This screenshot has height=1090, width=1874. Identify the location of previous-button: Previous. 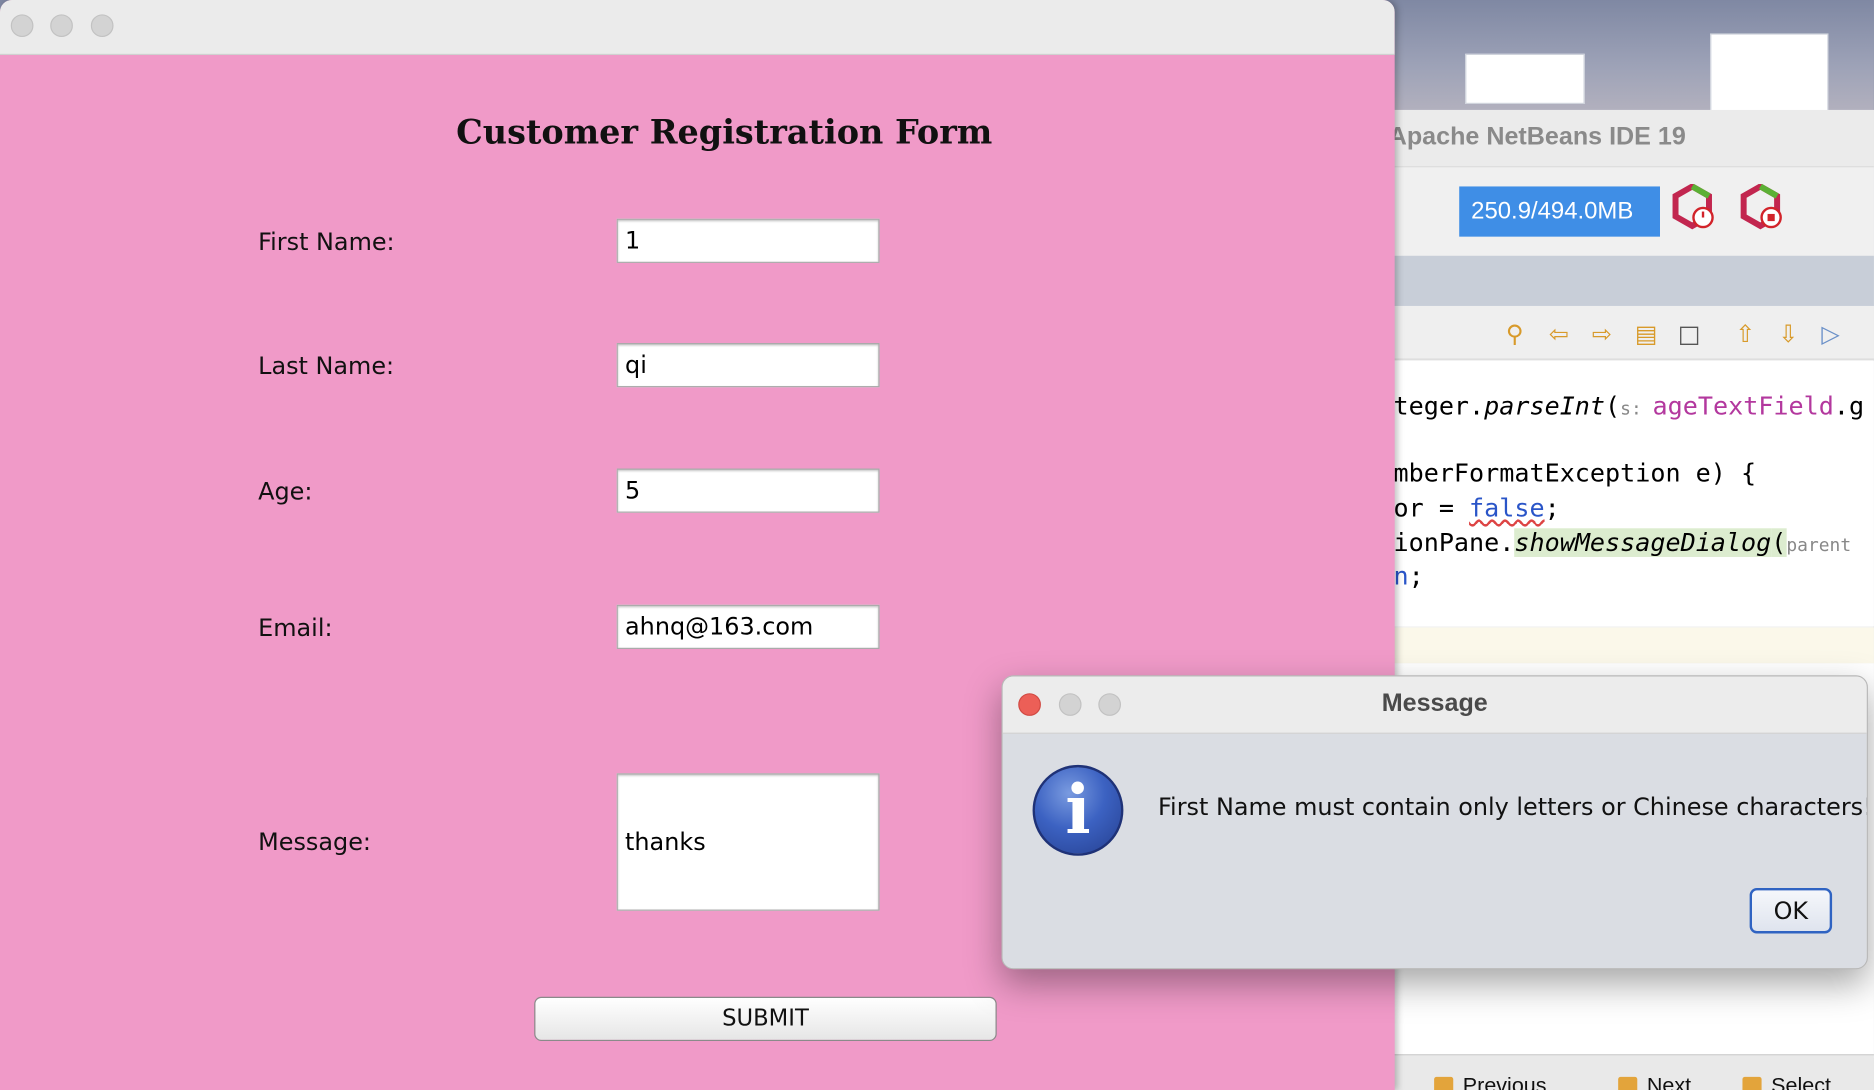
(1490, 1081).